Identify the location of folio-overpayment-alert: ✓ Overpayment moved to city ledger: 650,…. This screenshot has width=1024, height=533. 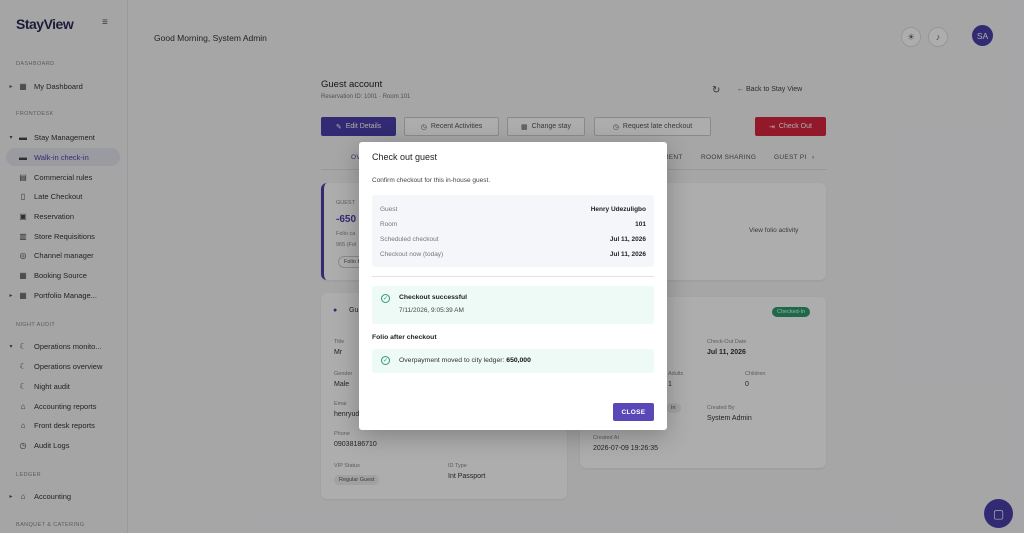
(513, 361).